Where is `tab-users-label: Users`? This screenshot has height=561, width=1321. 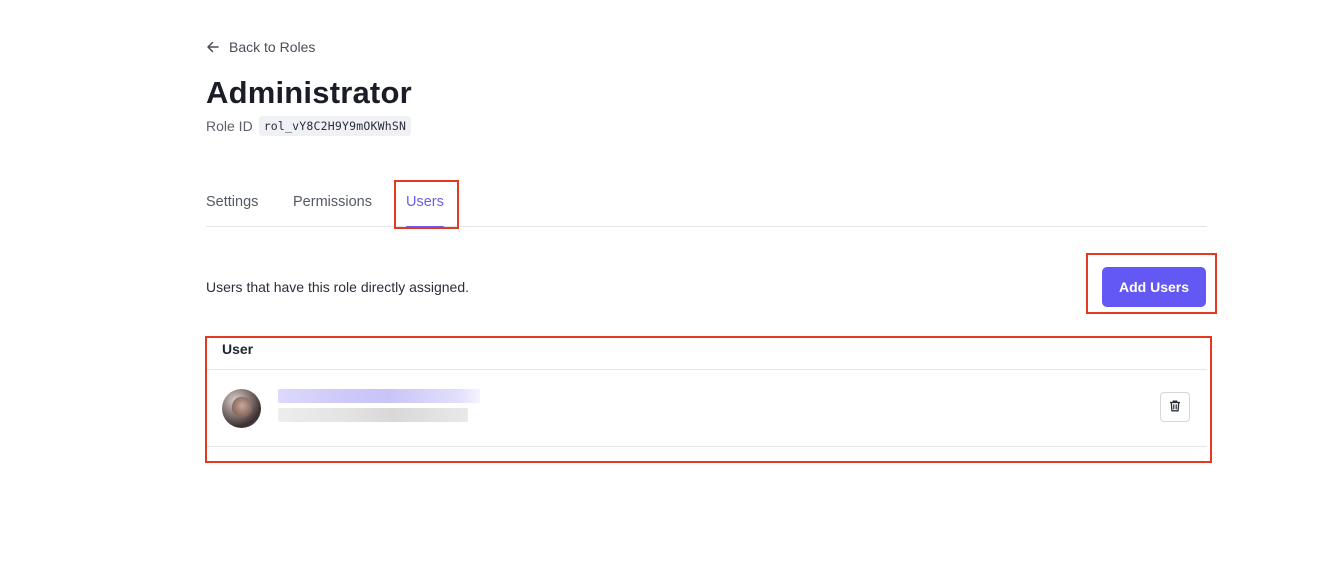
tab-users-label: Users is located at coordinates (425, 202).